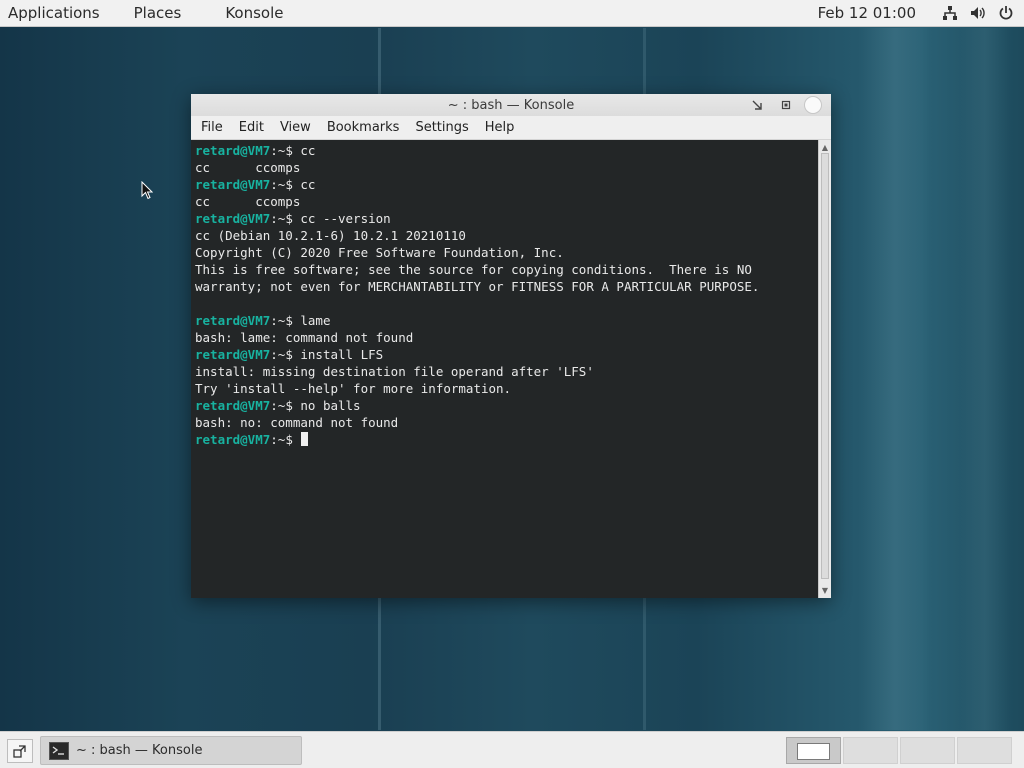 Image resolution: width=1024 pixels, height=768 pixels. Describe the element at coordinates (506, 439) in the screenshot. I see `terminal-command-line: retard@VM7:~$` at that location.